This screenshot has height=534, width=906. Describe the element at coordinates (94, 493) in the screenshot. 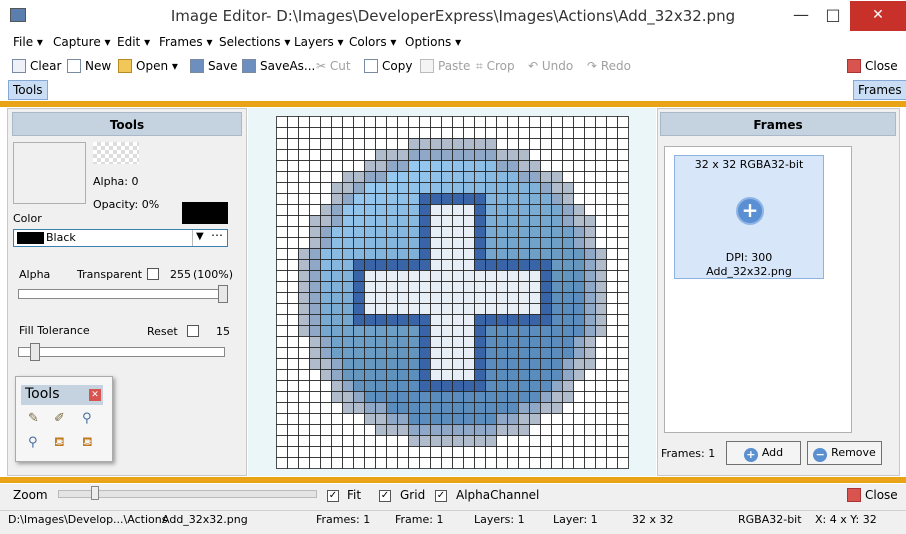

I see `zoom-slider-thumb` at that location.